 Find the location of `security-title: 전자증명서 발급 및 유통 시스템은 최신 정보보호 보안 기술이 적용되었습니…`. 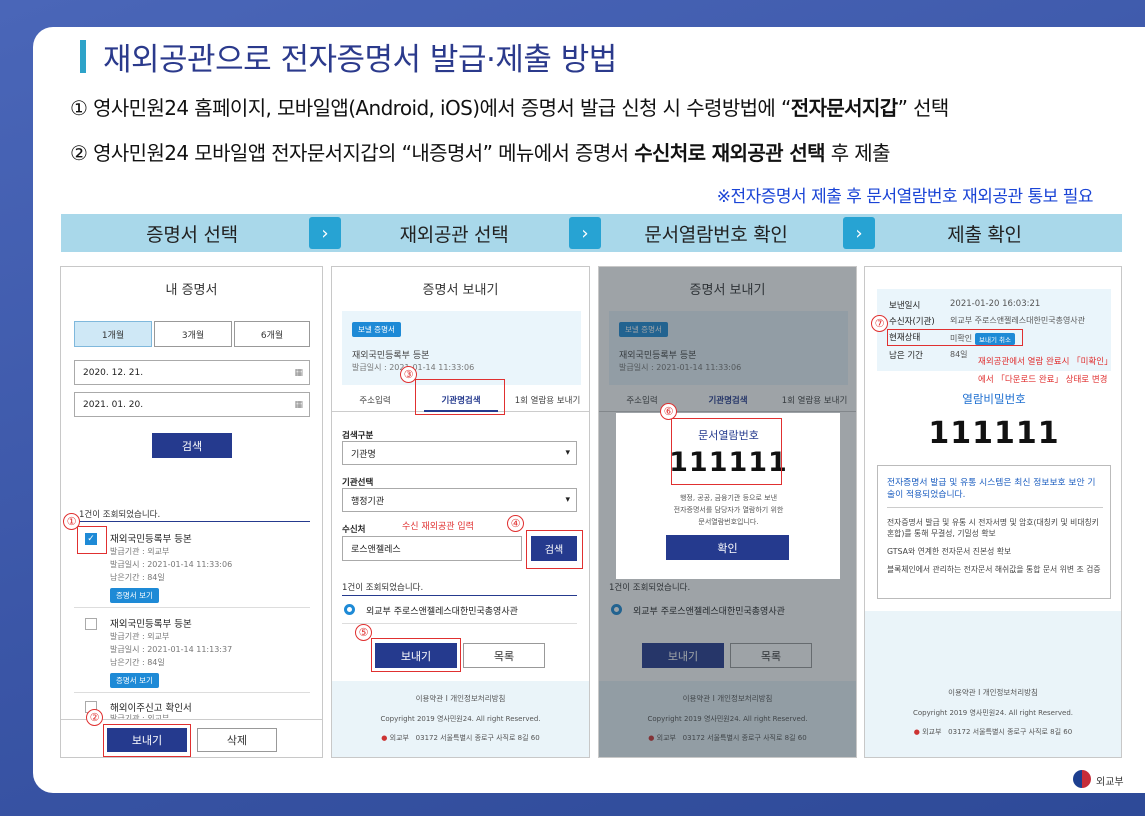

security-title: 전자증명서 발급 및 유통 시스템은 최신 정보보호 보안 기술이 적용되었습니… is located at coordinates (991, 489).